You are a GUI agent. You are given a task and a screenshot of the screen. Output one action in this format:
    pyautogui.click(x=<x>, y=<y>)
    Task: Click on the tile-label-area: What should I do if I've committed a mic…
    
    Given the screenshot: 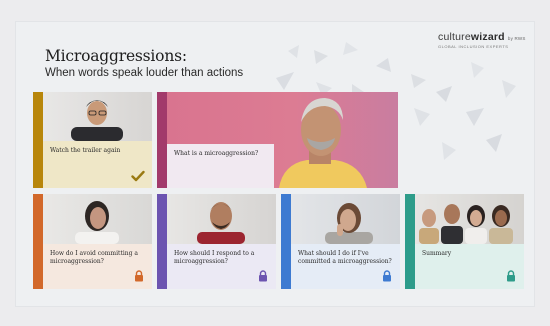 What is the action you would take?
    pyautogui.click(x=345, y=266)
    